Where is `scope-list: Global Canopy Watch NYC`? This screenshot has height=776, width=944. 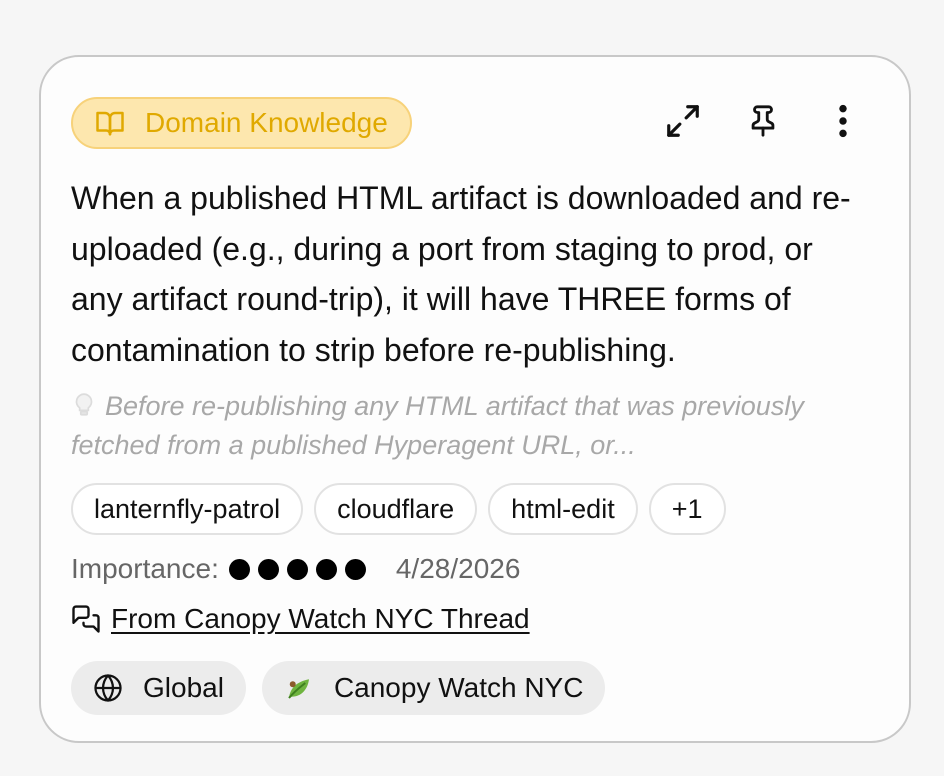 scope-list: Global Canopy Watch NYC is located at coordinates (346, 688).